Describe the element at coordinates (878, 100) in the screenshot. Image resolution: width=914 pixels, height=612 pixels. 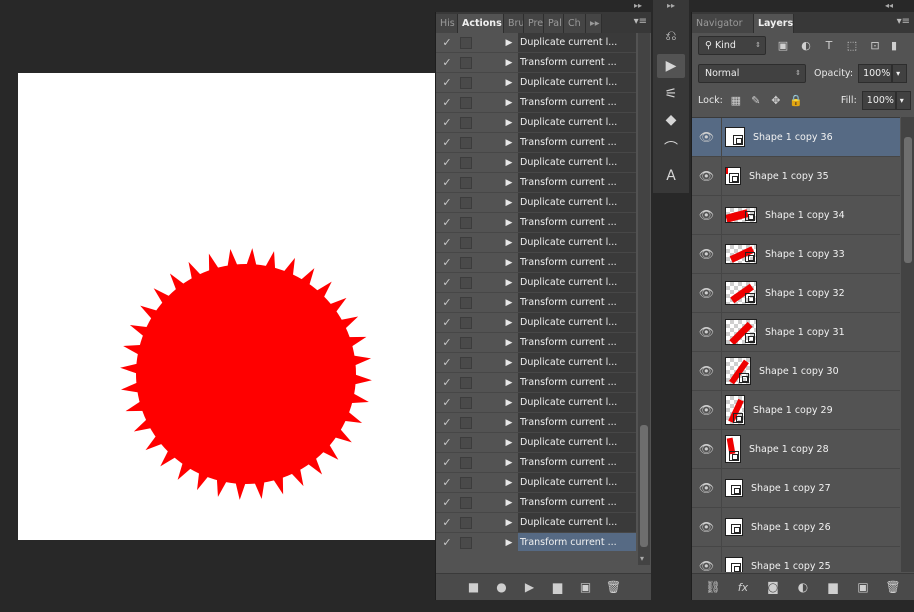
I see `fill-input: 100%` at that location.